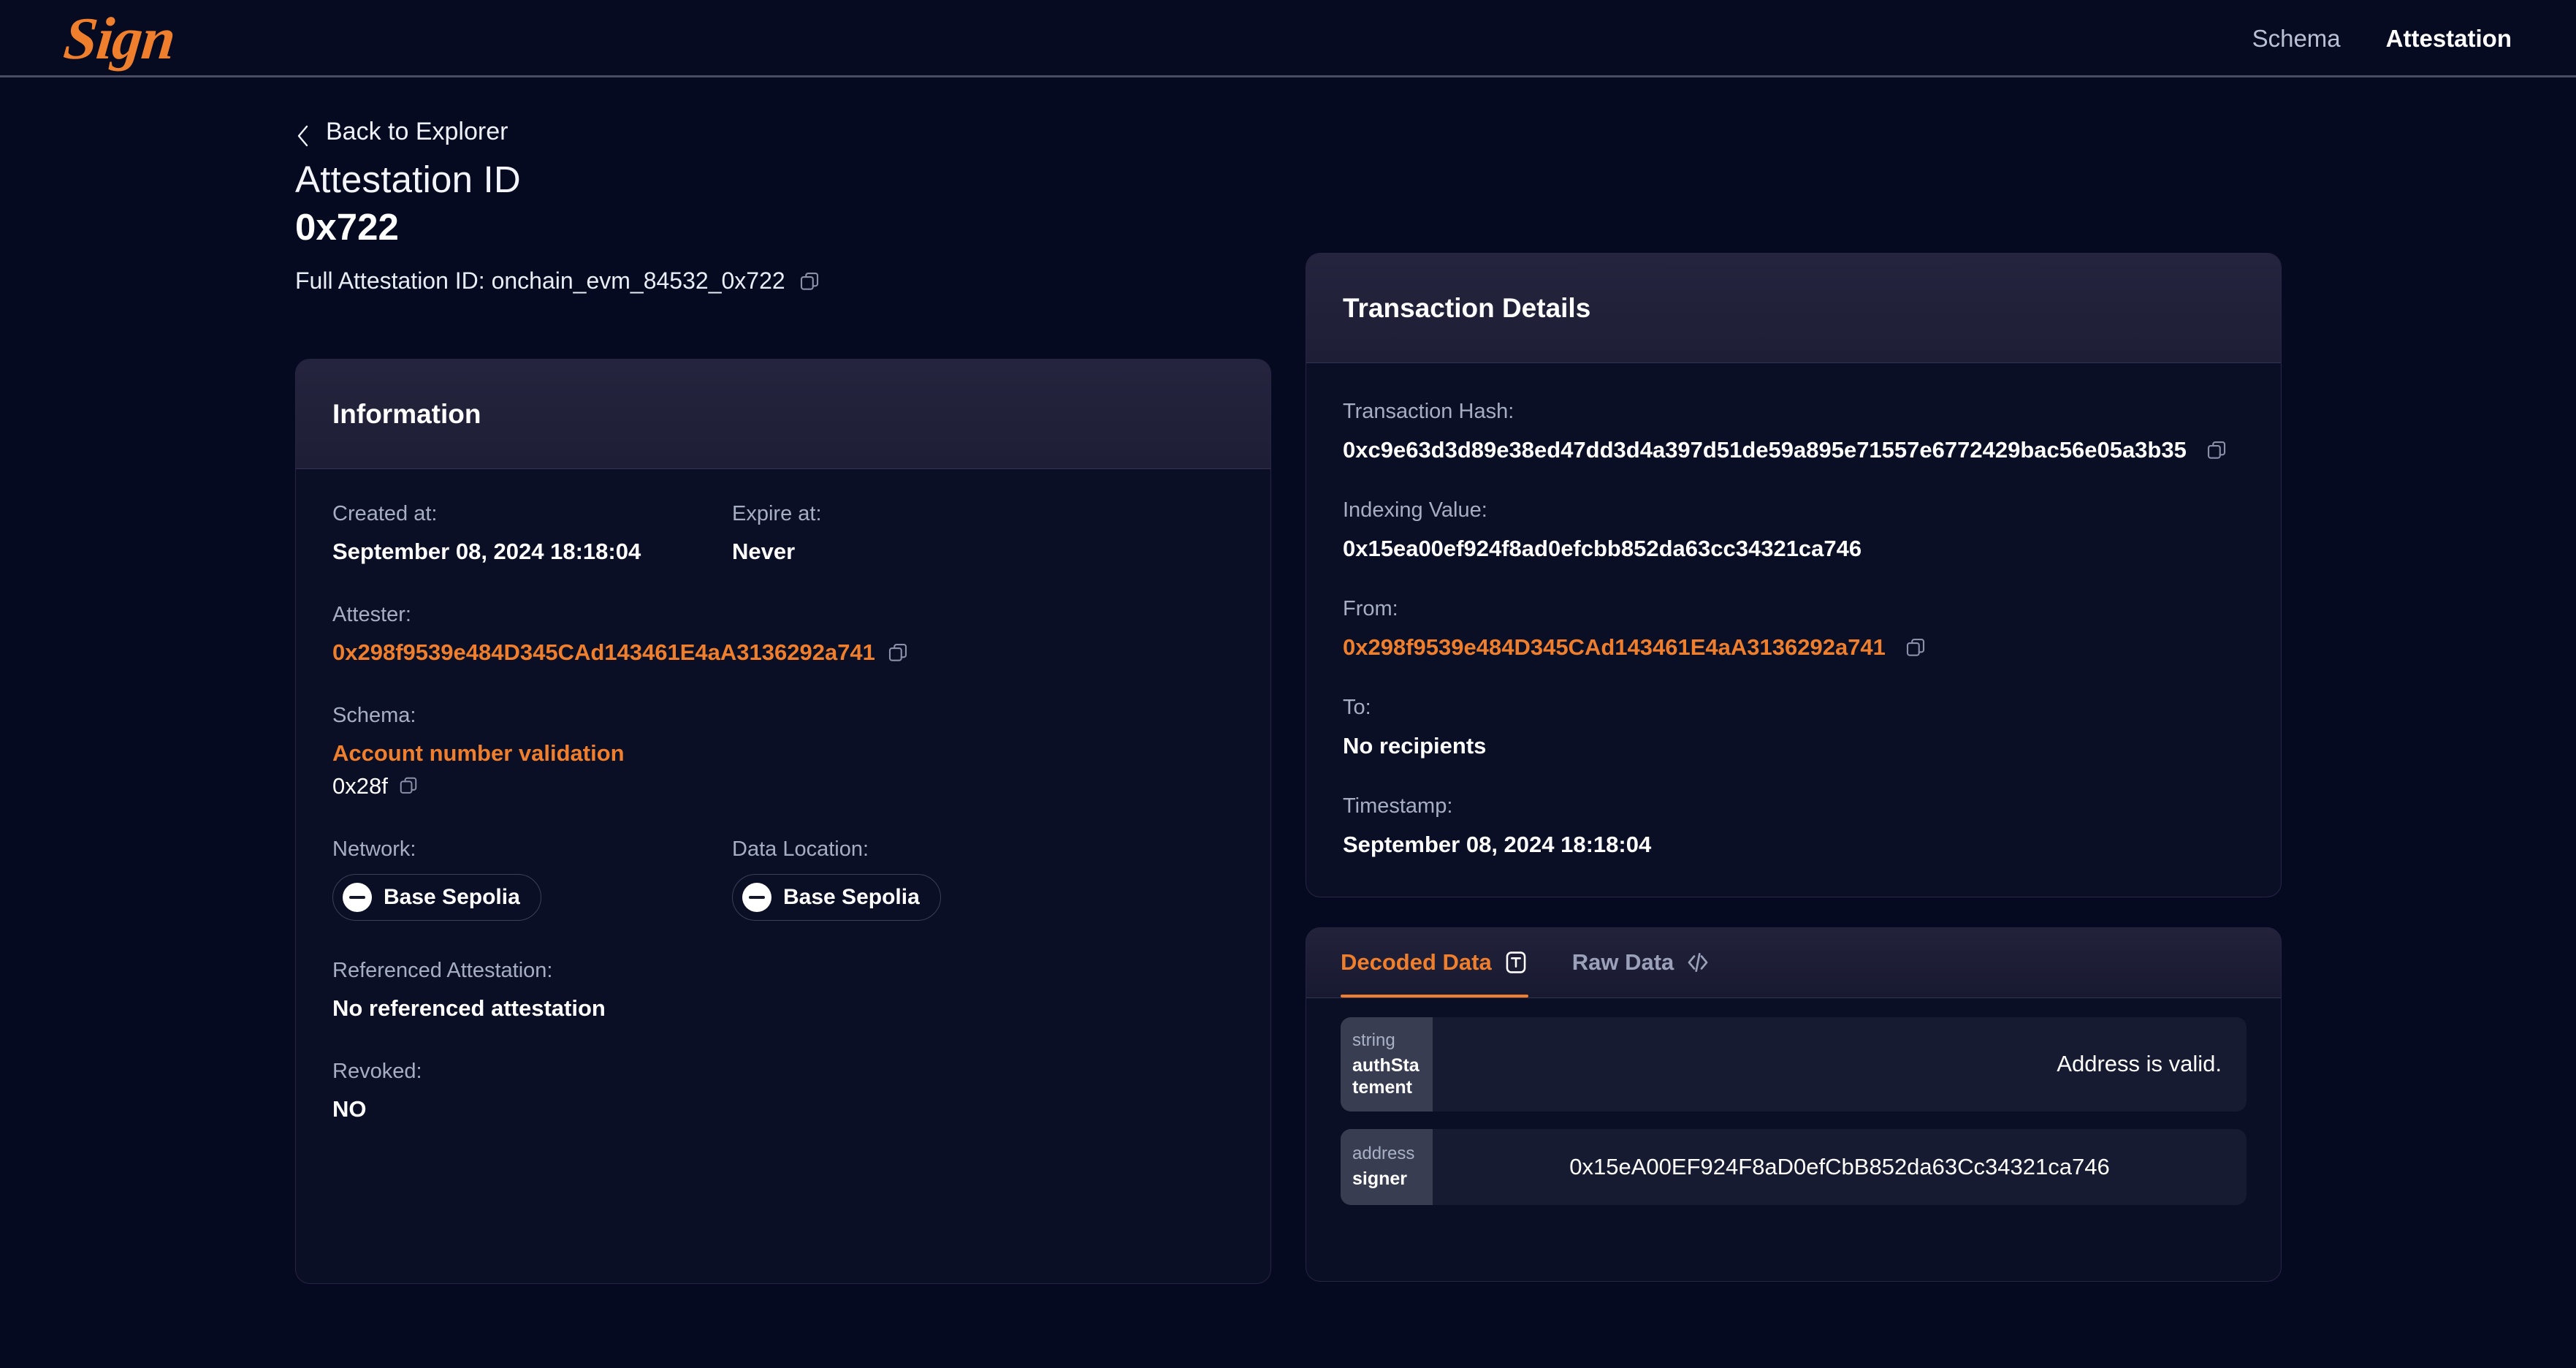  I want to click on attestation-id-value: 0x722, so click(347, 227).